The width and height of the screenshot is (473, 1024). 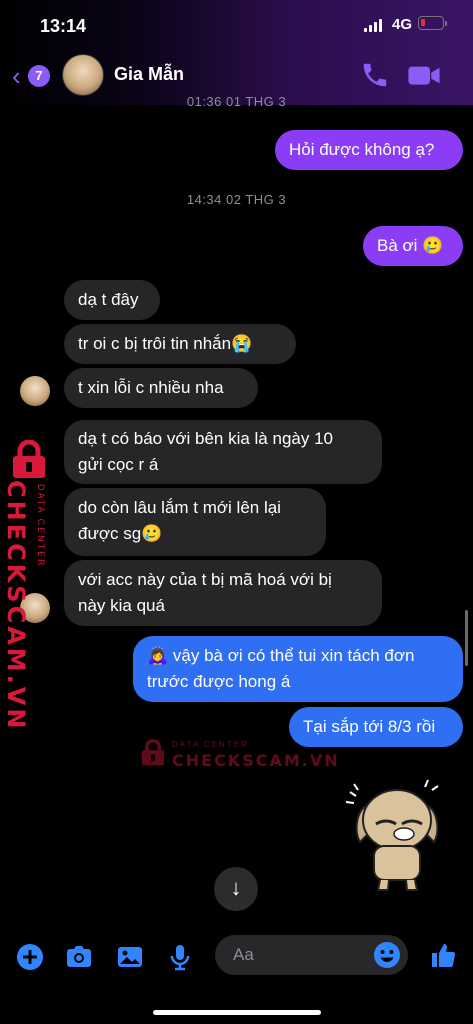 I want to click on audio-call-button, so click(x=375, y=75).